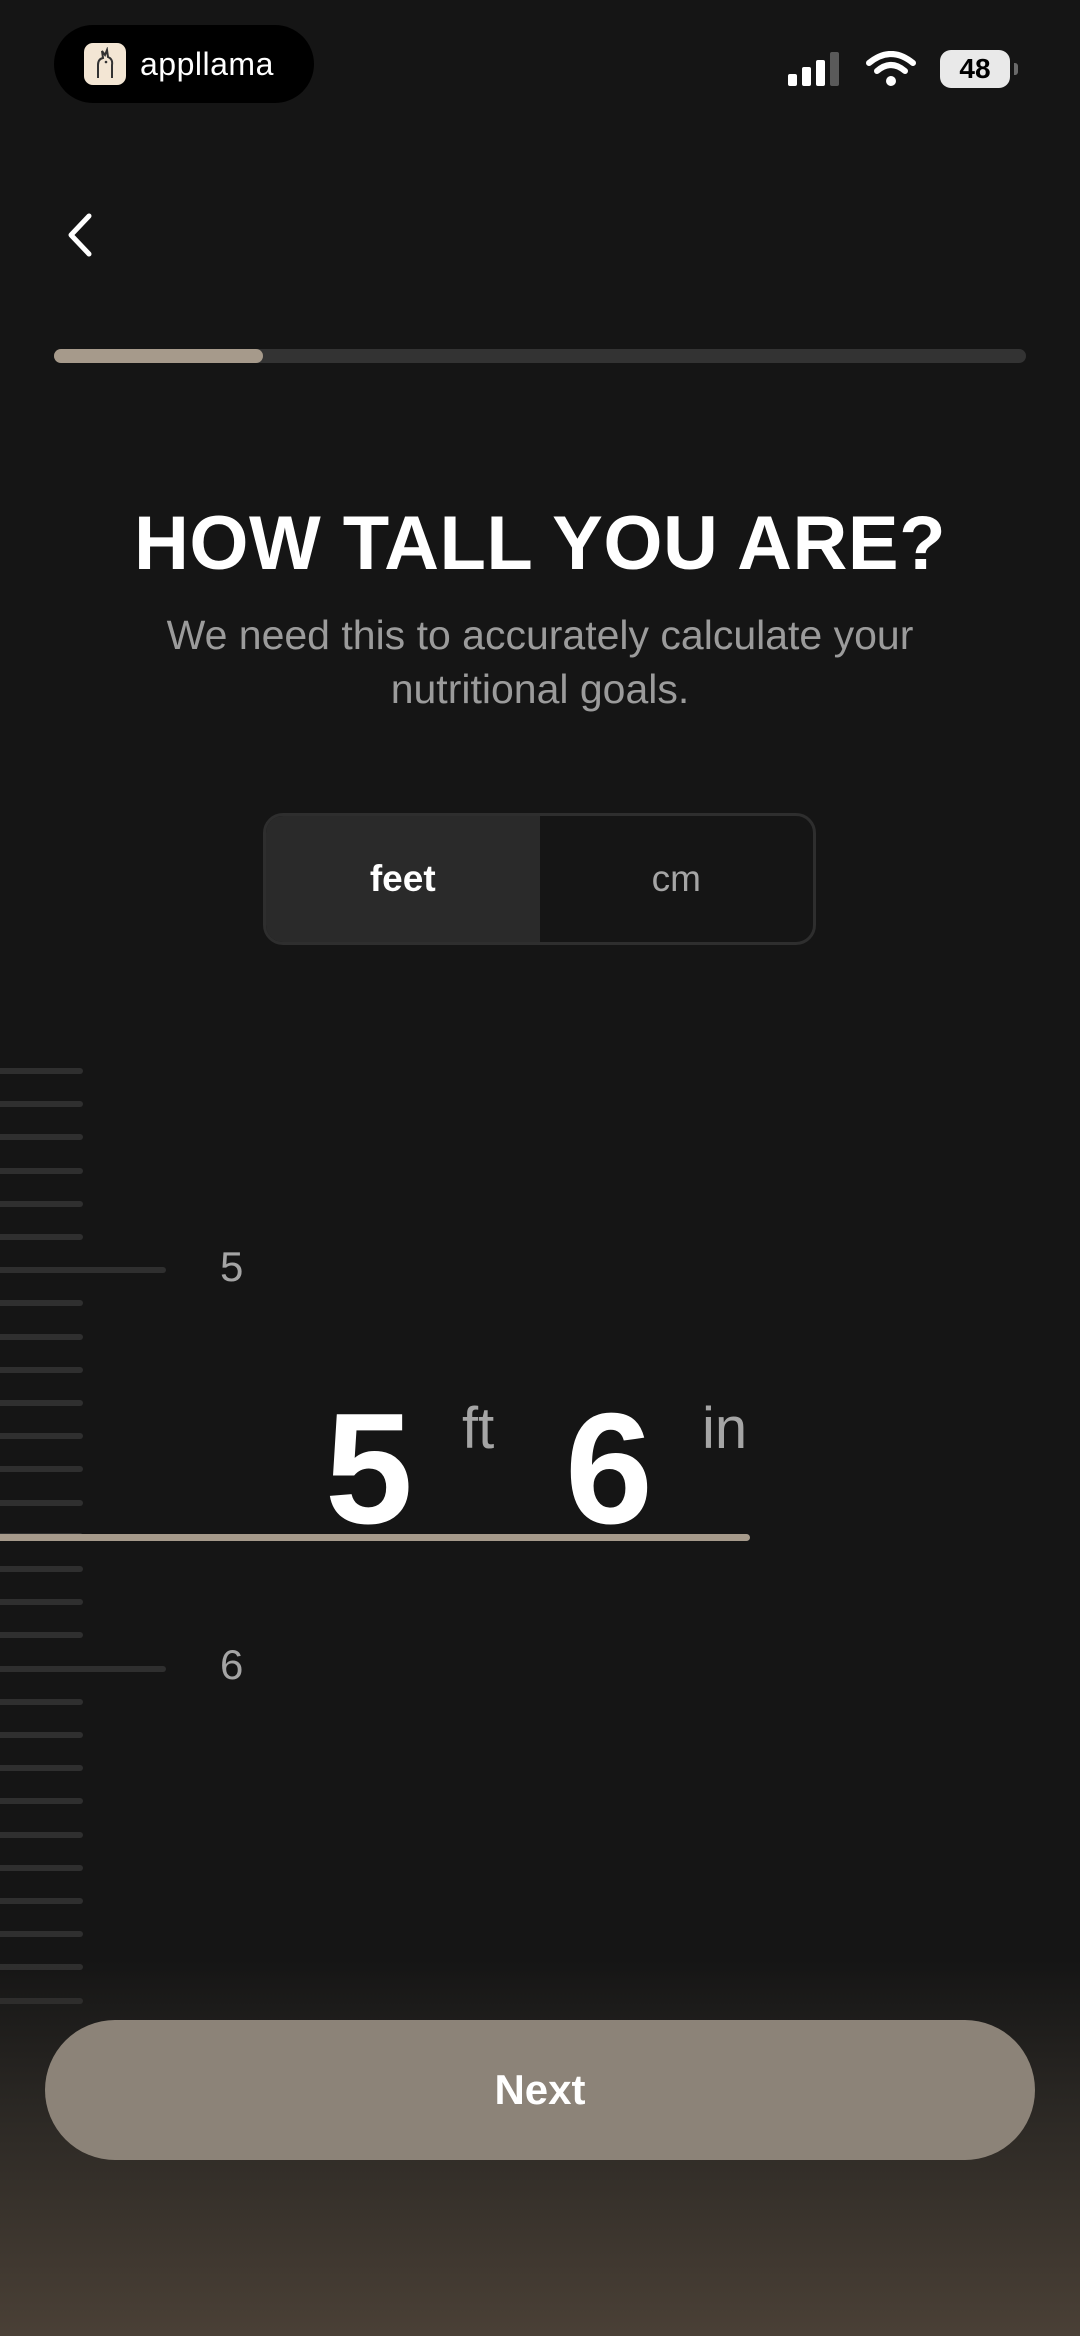 The height and width of the screenshot is (2336, 1080). Describe the element at coordinates (232, 1664) in the screenshot. I see `ruler-label-6: 6` at that location.